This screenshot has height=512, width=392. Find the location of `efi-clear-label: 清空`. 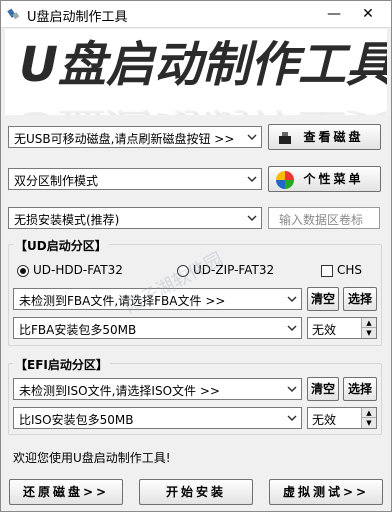

efi-clear-label: 清空 is located at coordinates (322, 389).